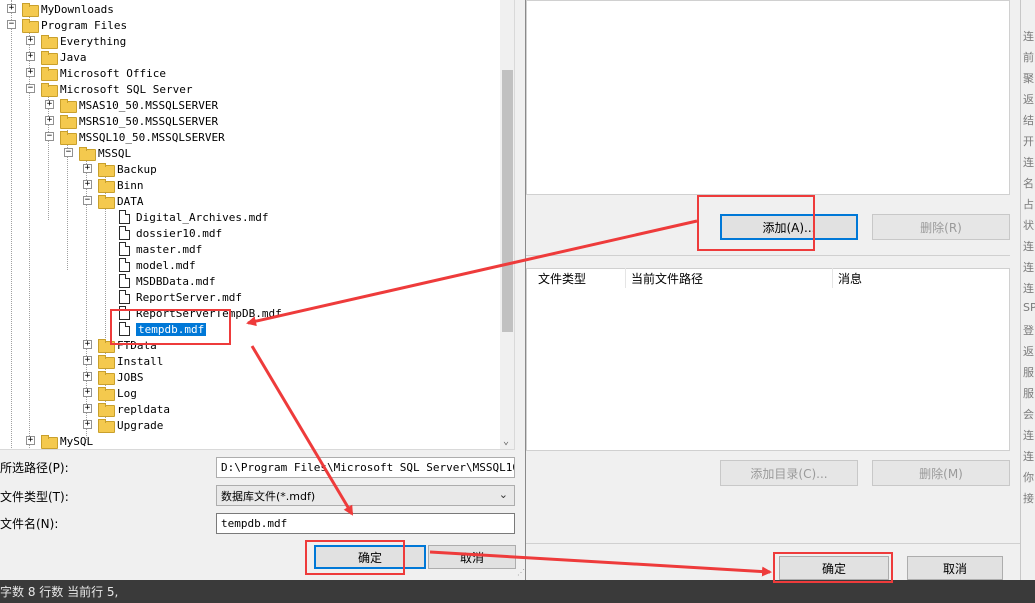 The width and height of the screenshot is (1035, 603). What do you see at coordinates (302, 430) in the screenshot?
I see `arrow-tempdb-to-ok` at bounding box center [302, 430].